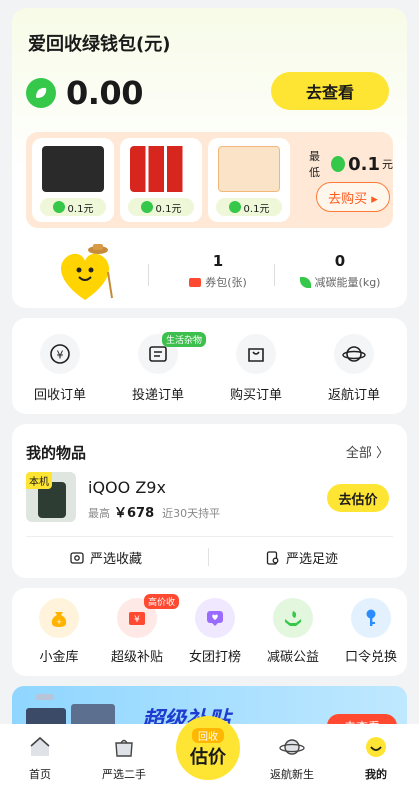 Image resolution: width=419 pixels, height=790 pixels. I want to click on recycle-order-entry: ¥ 回收订单, so click(60, 368).